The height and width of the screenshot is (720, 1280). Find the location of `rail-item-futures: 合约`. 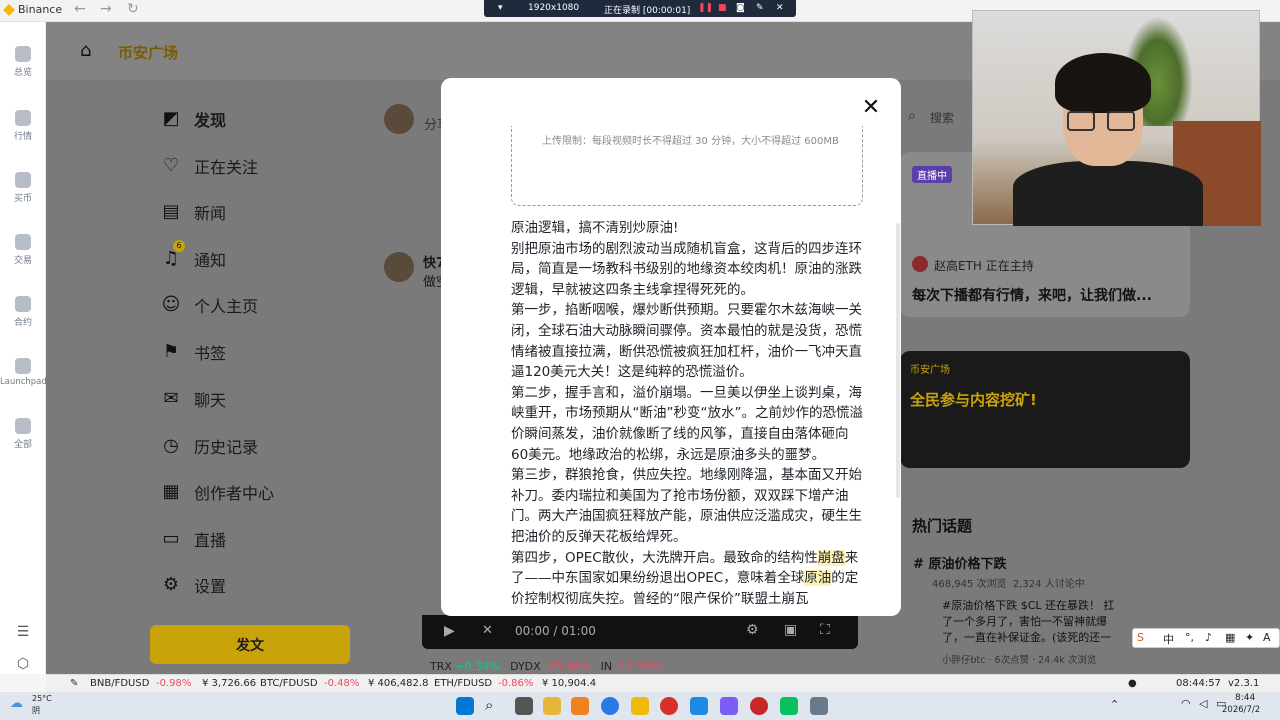

rail-item-futures: 合约 is located at coordinates (23, 312).